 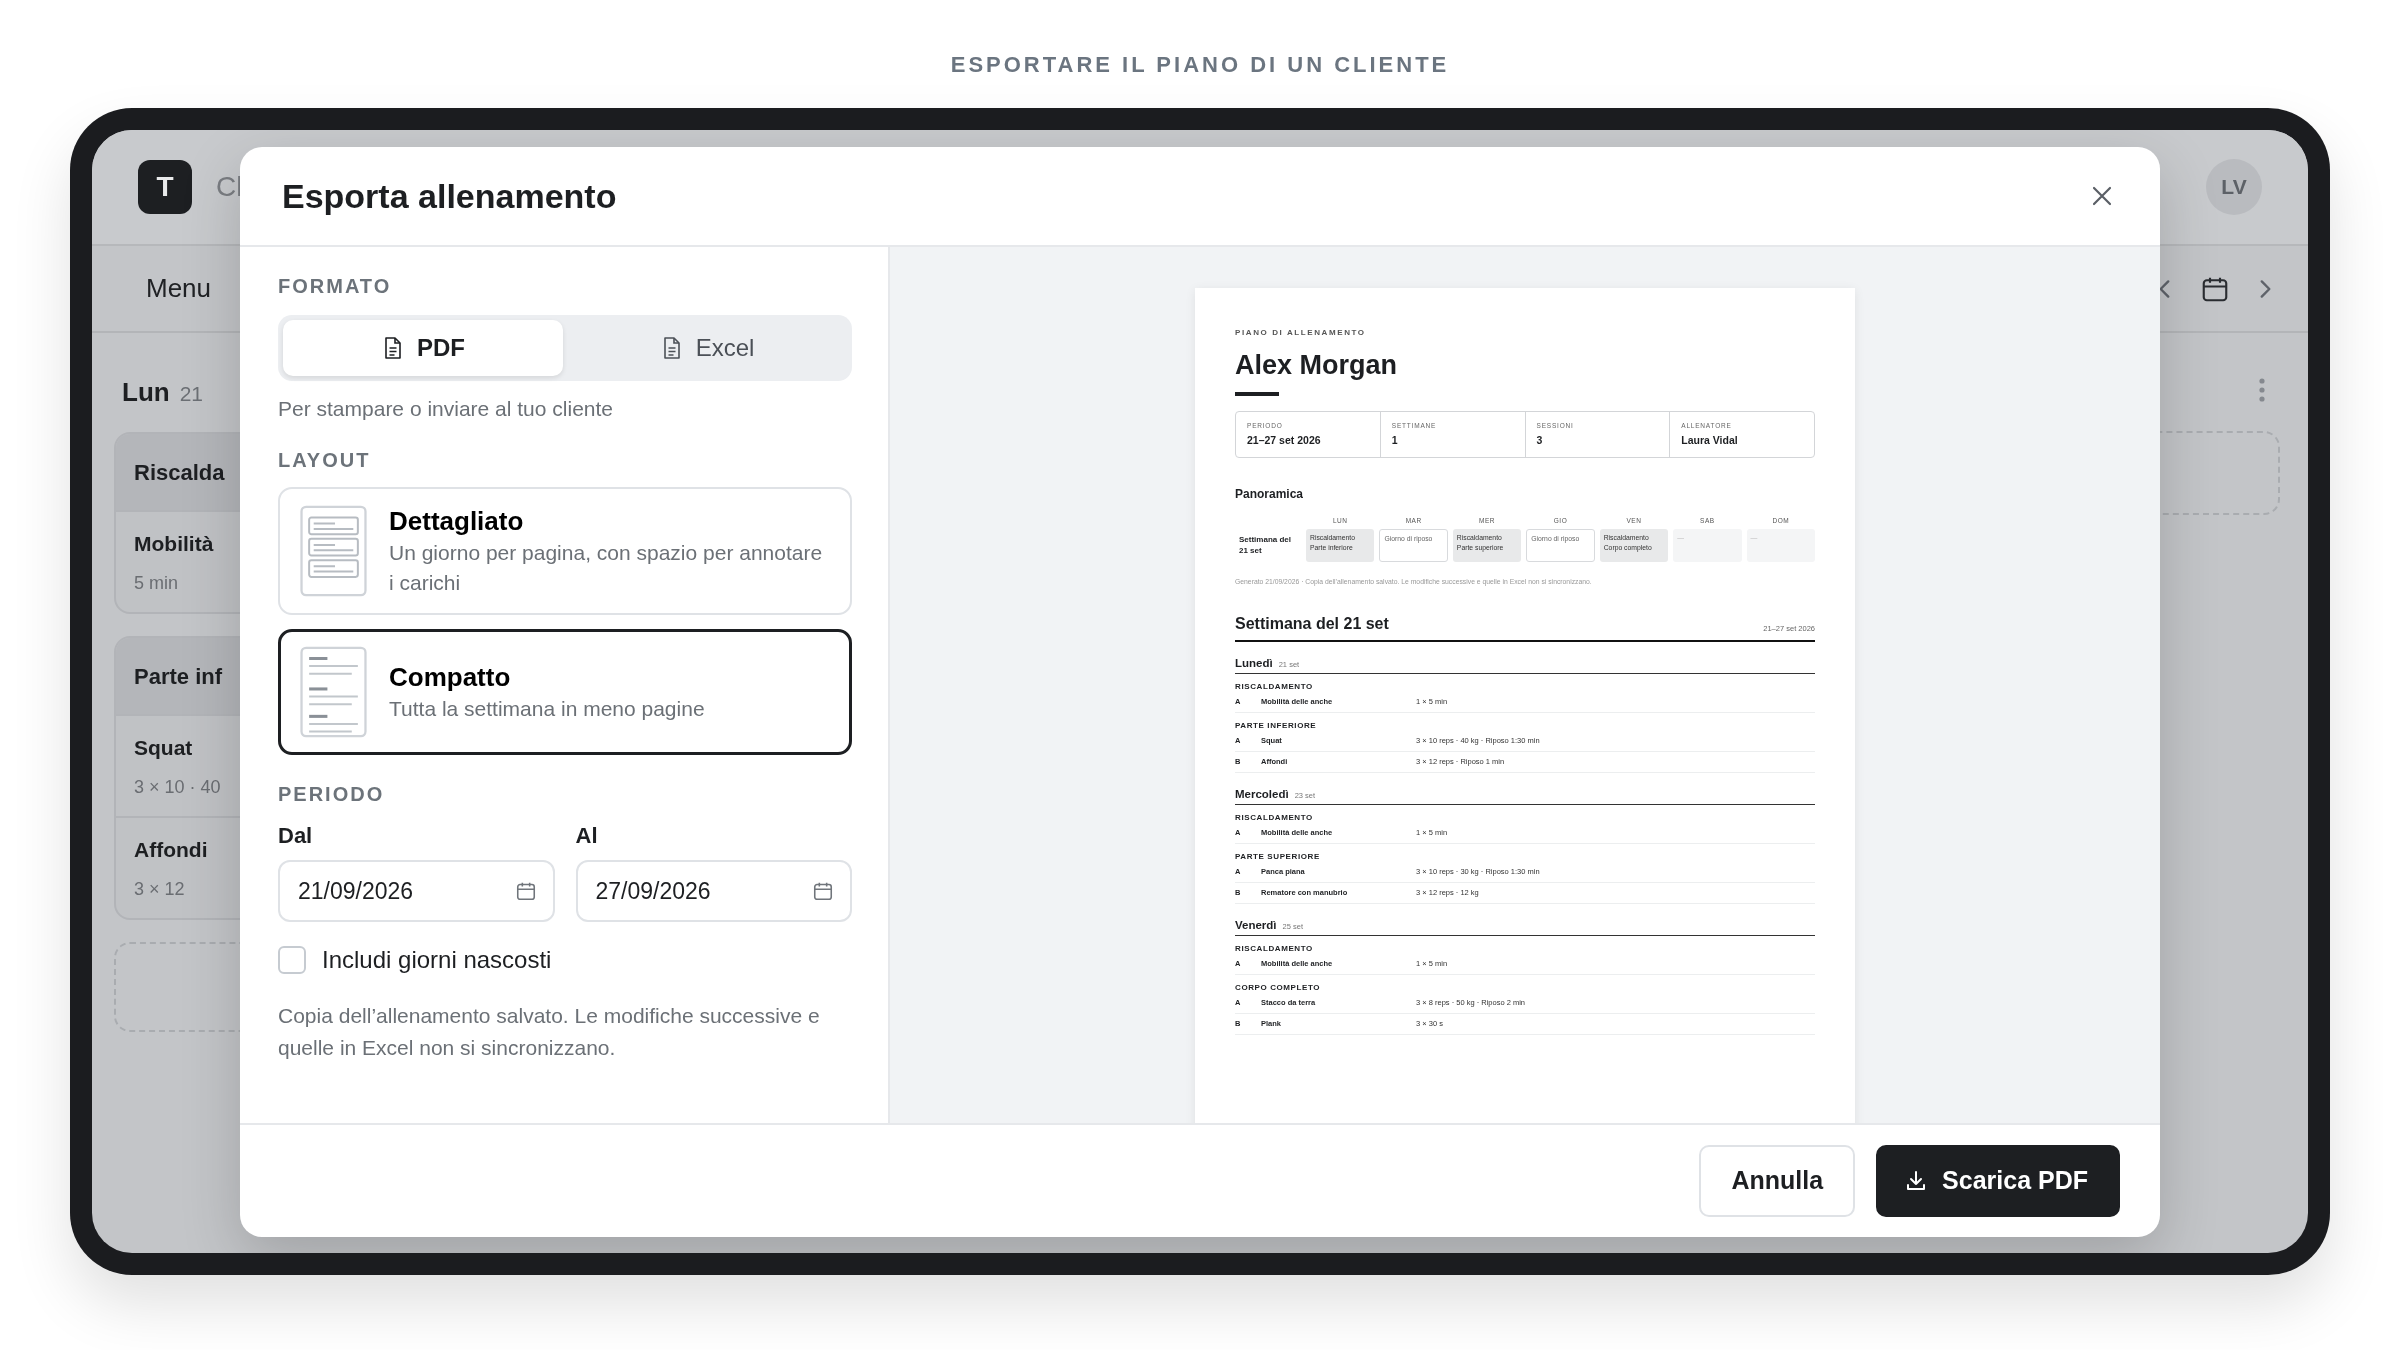 What do you see at coordinates (1262, 794) in the screenshot?
I see `day-name: Mercoledì` at bounding box center [1262, 794].